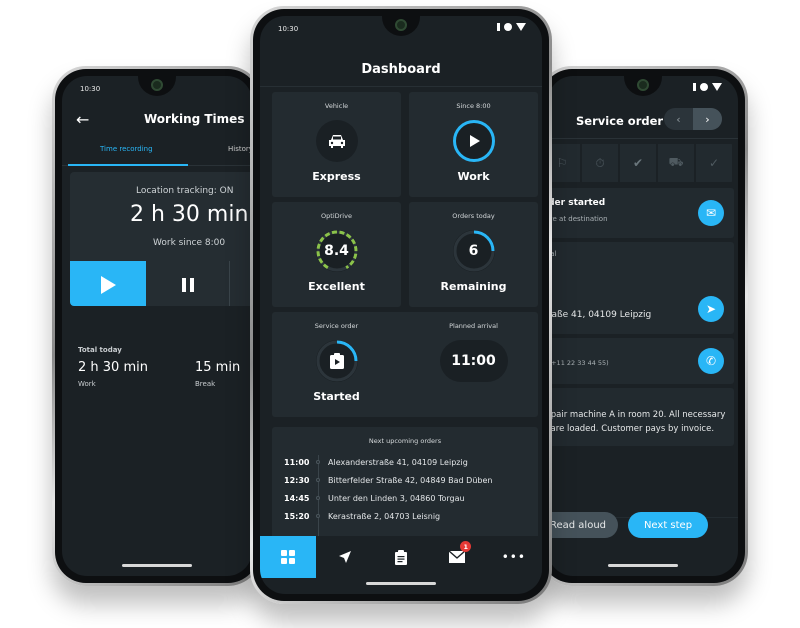 This screenshot has height=628, width=800. Describe the element at coordinates (126, 149) in the screenshot. I see `tab-time-recording: Time recording` at that location.